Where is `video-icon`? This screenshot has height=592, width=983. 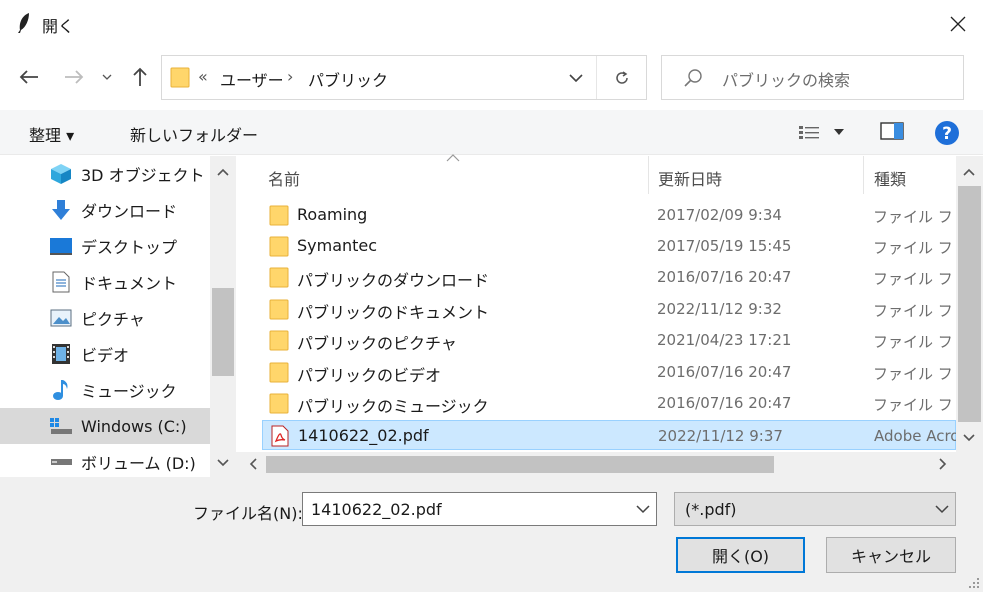
video-icon is located at coordinates (61, 354).